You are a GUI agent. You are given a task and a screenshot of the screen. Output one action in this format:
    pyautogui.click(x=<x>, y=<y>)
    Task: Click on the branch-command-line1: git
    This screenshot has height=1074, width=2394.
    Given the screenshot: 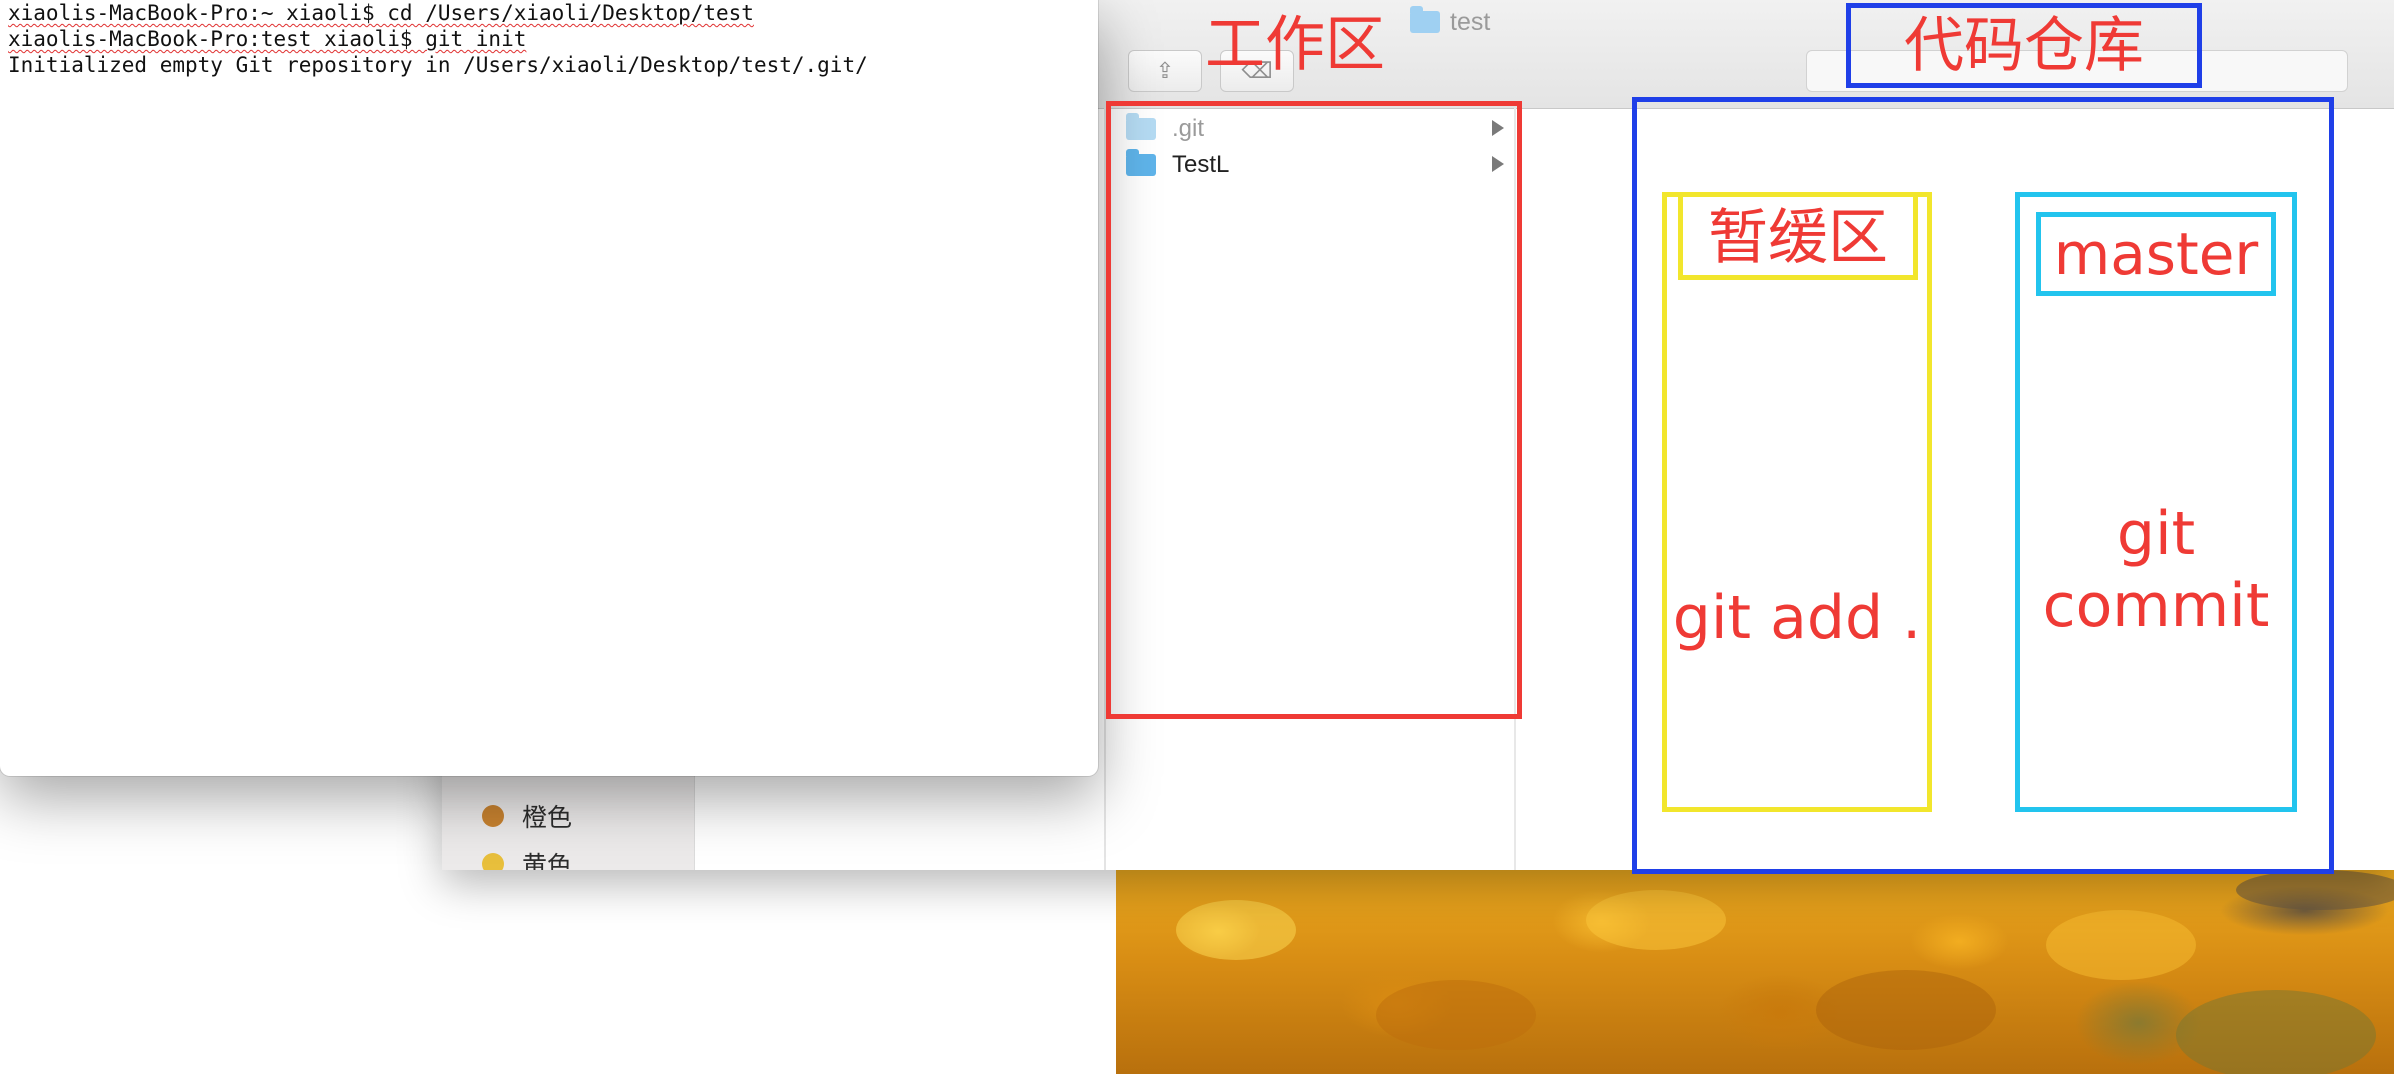 What is the action you would take?
    pyautogui.click(x=2156, y=534)
    